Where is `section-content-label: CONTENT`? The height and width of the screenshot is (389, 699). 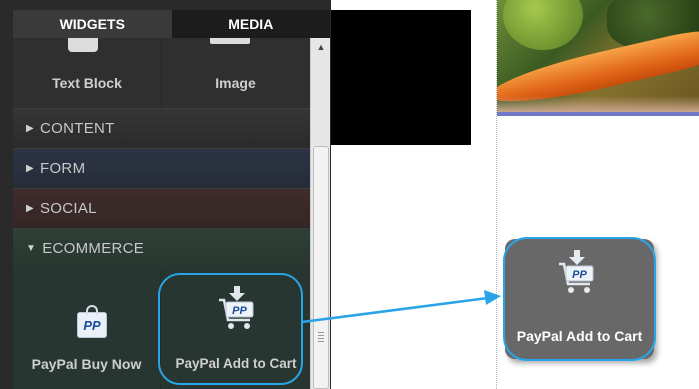 section-content-label: CONTENT is located at coordinates (77, 128).